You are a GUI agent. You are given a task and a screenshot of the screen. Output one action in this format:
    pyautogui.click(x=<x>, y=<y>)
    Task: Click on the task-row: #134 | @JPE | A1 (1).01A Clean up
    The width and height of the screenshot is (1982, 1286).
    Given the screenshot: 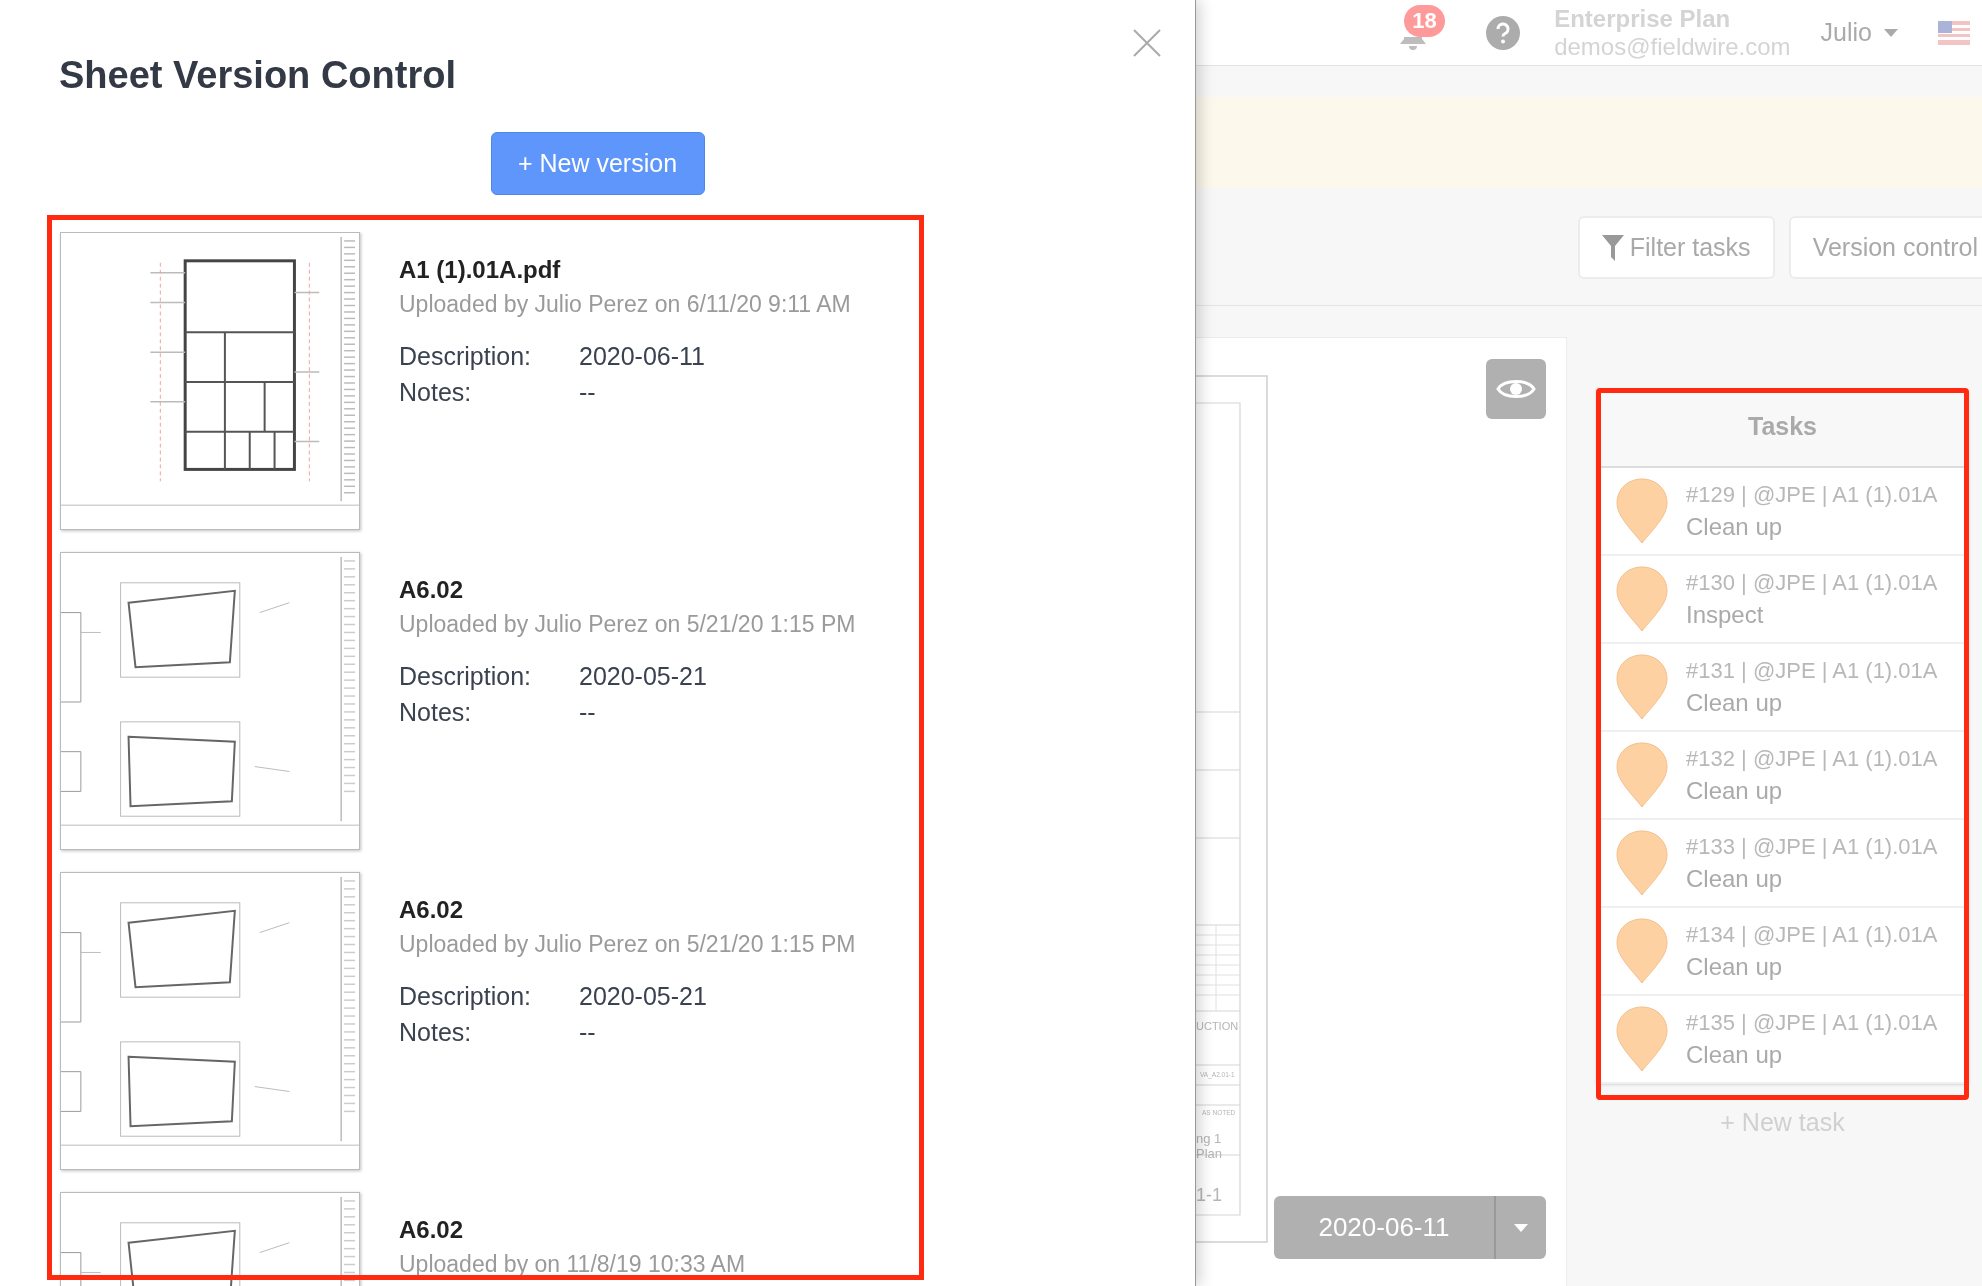 What is the action you would take?
    pyautogui.click(x=1782, y=952)
    